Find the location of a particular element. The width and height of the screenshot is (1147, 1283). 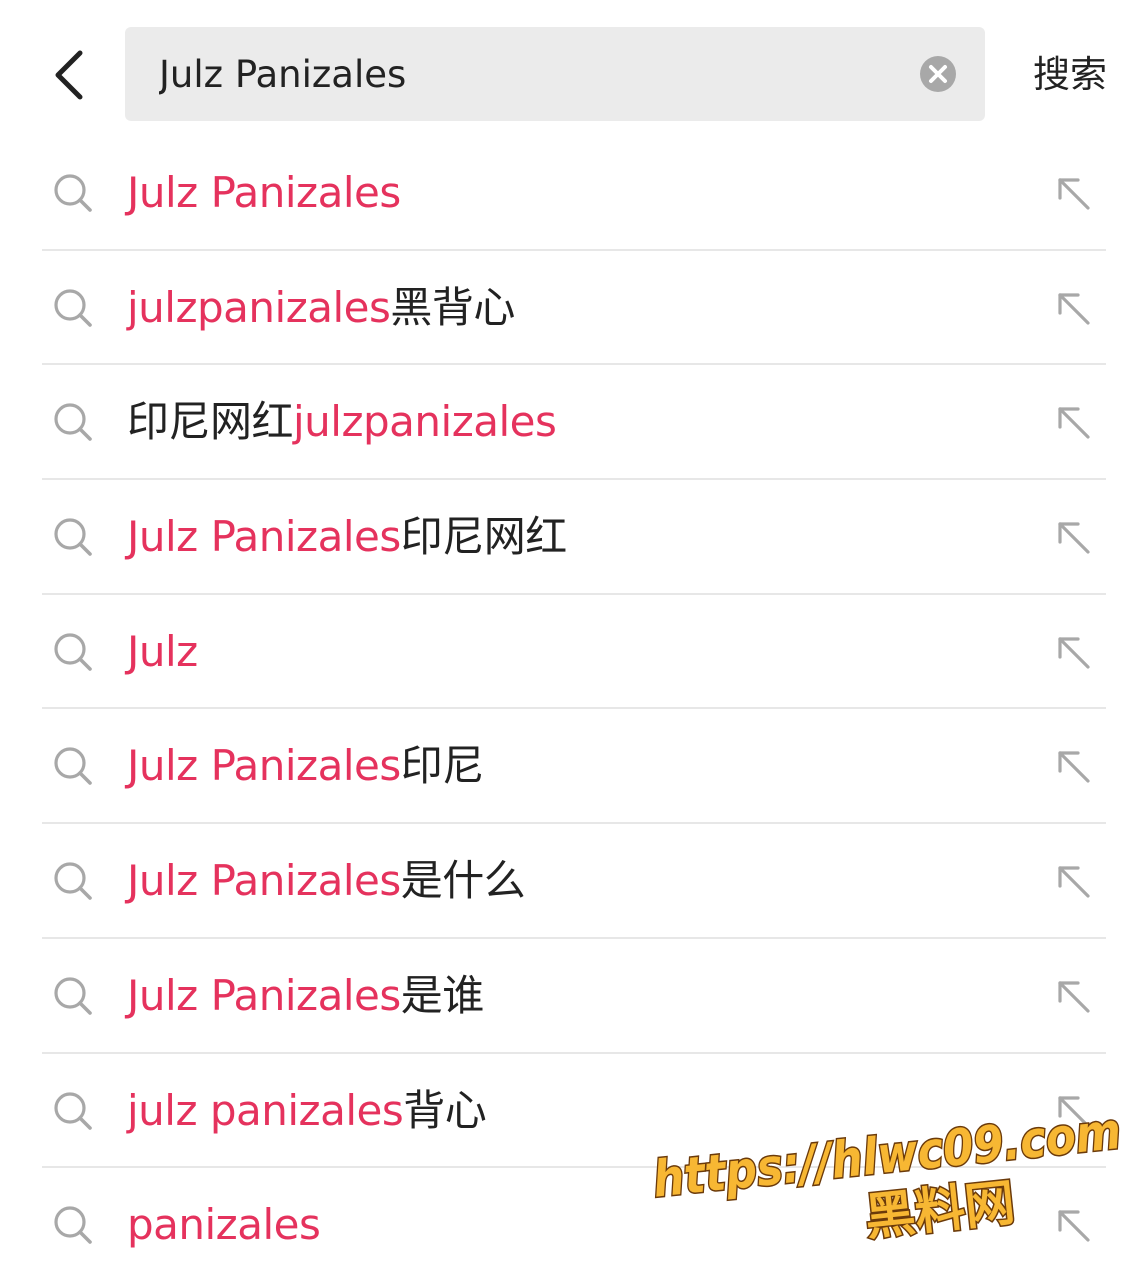

suggestion-item: Julz Panizales是谁 is located at coordinates (573, 996).